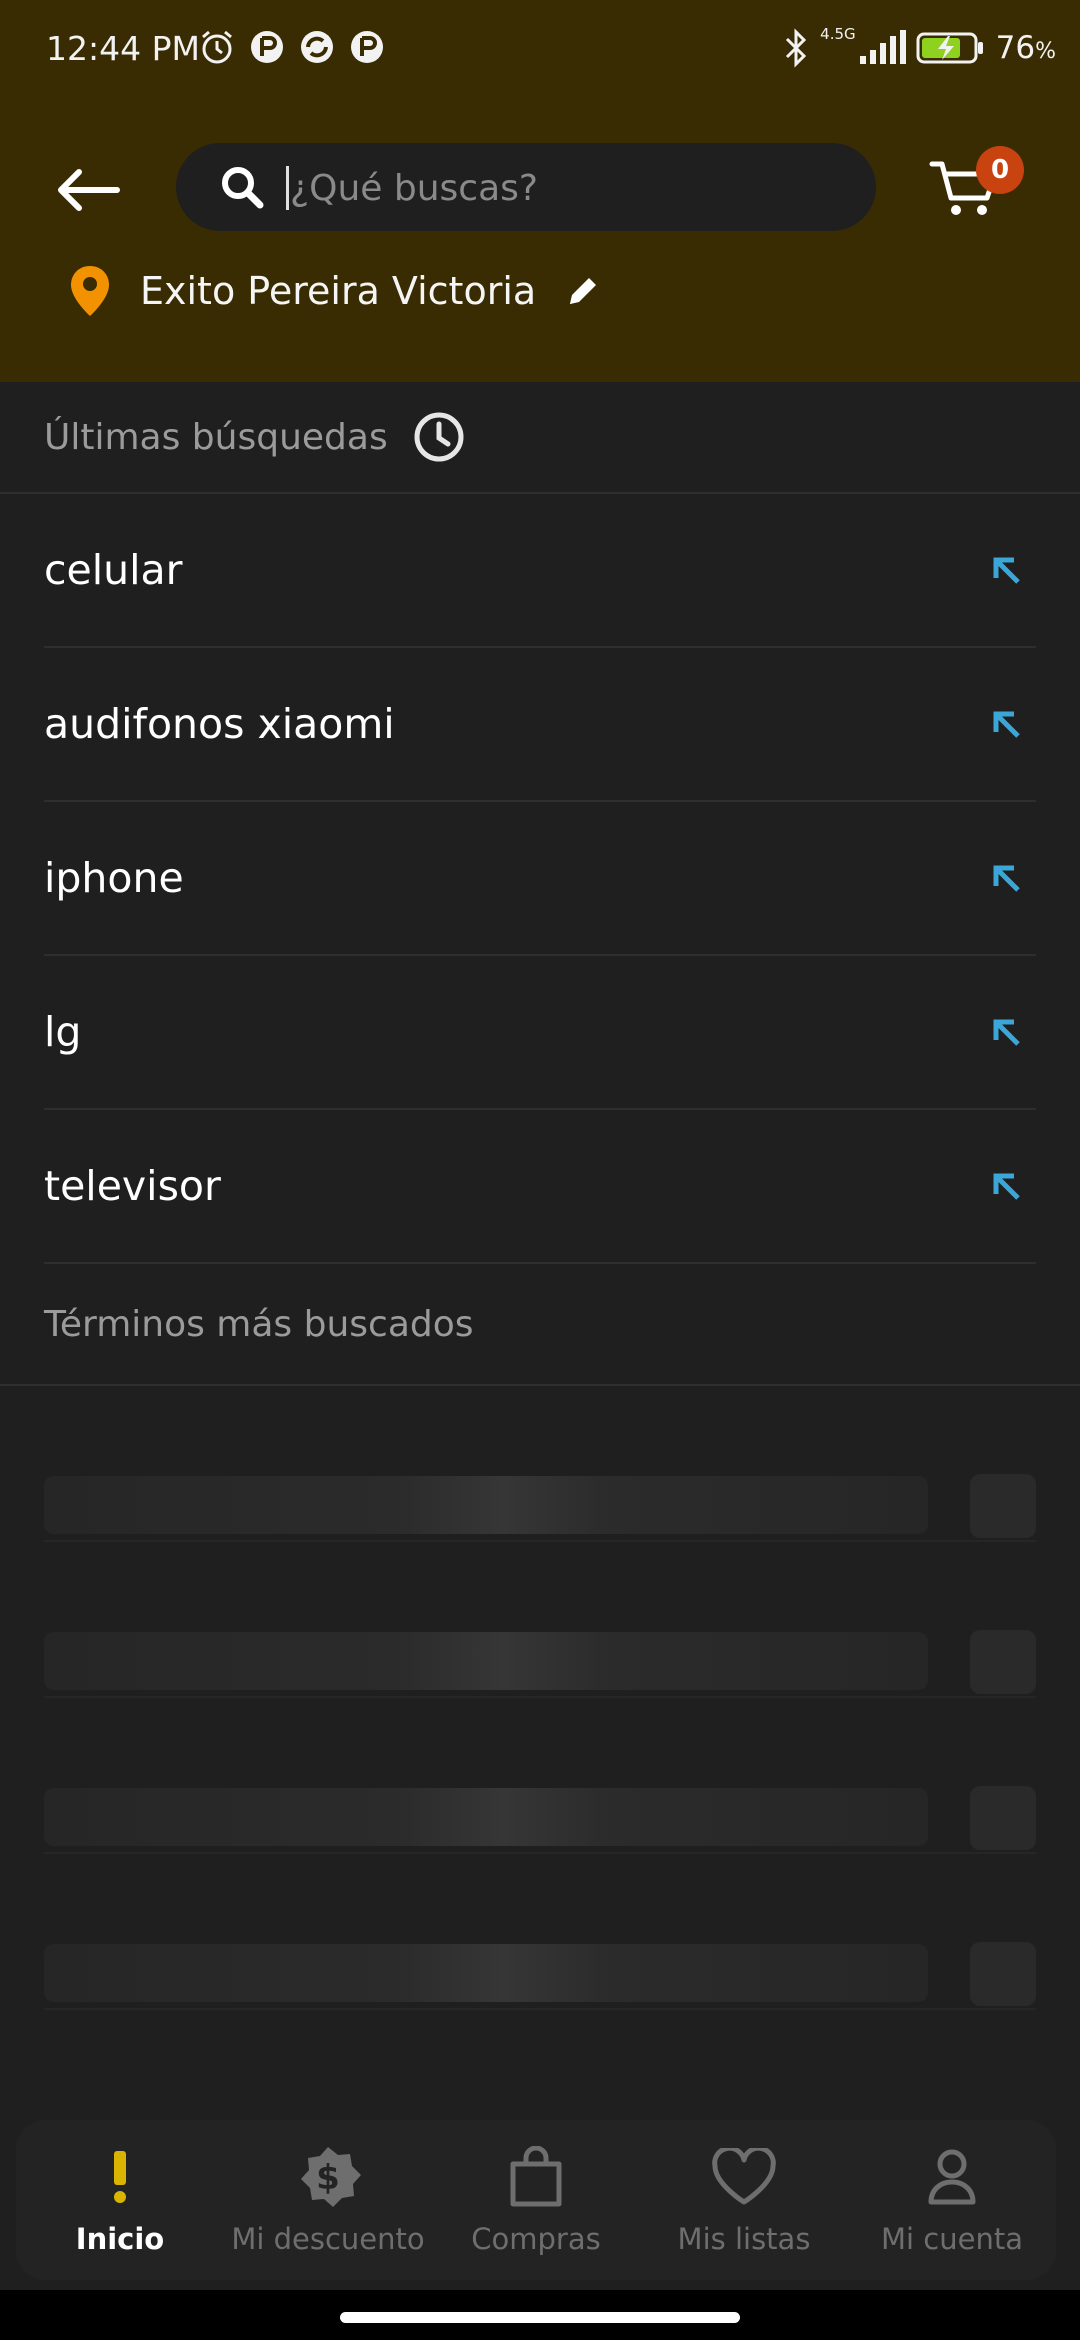 The width and height of the screenshot is (1080, 2340). I want to click on store-location-label: Exito Pereira Victoria, so click(338, 291).